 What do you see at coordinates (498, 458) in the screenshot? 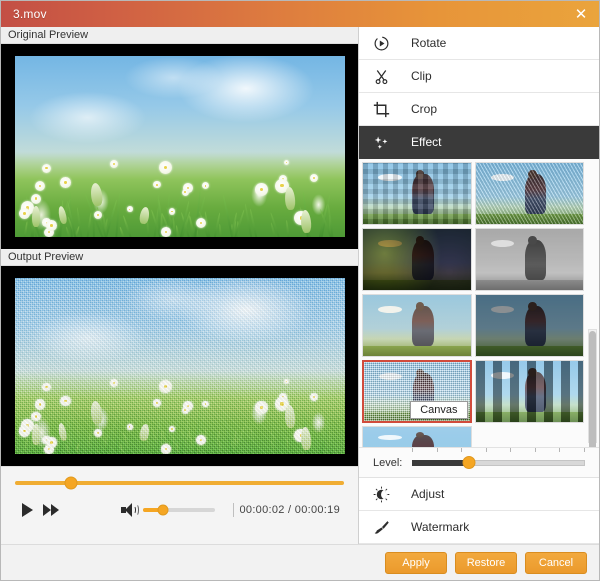
I see `level-slider` at bounding box center [498, 458].